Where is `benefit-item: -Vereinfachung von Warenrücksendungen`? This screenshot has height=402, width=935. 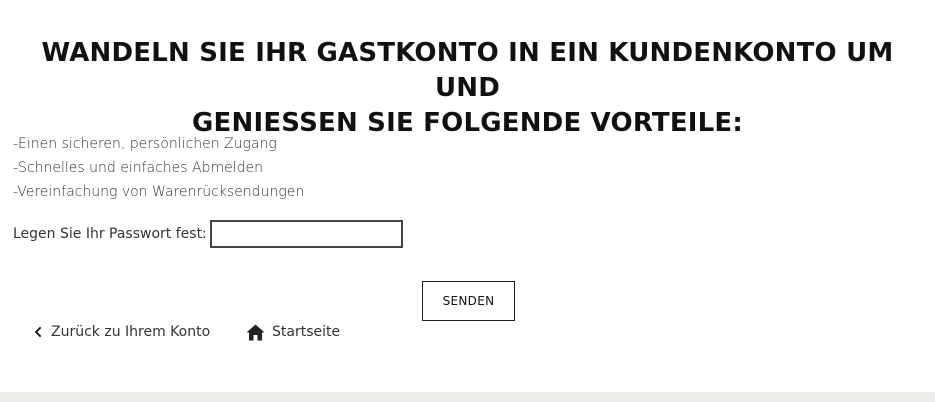 benefit-item: -Vereinfachung von Warenrücksendungen is located at coordinates (159, 192).